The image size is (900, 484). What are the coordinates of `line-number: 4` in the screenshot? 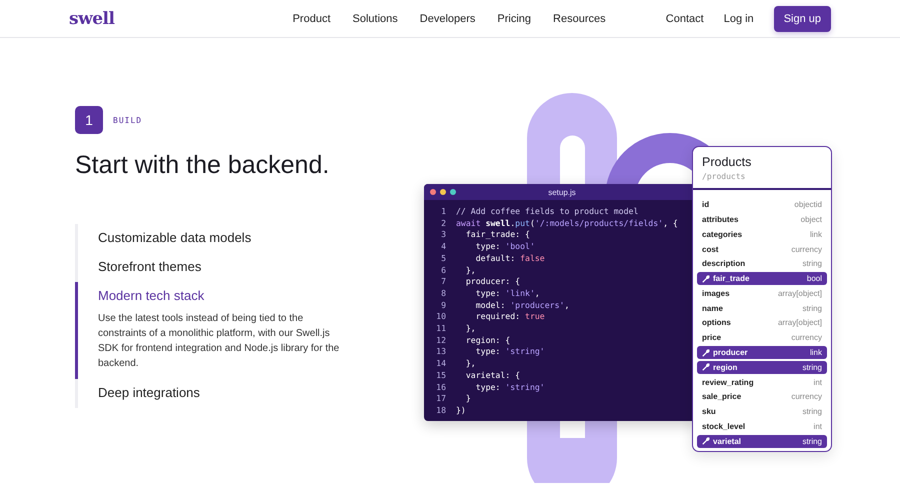 It's located at (443, 247).